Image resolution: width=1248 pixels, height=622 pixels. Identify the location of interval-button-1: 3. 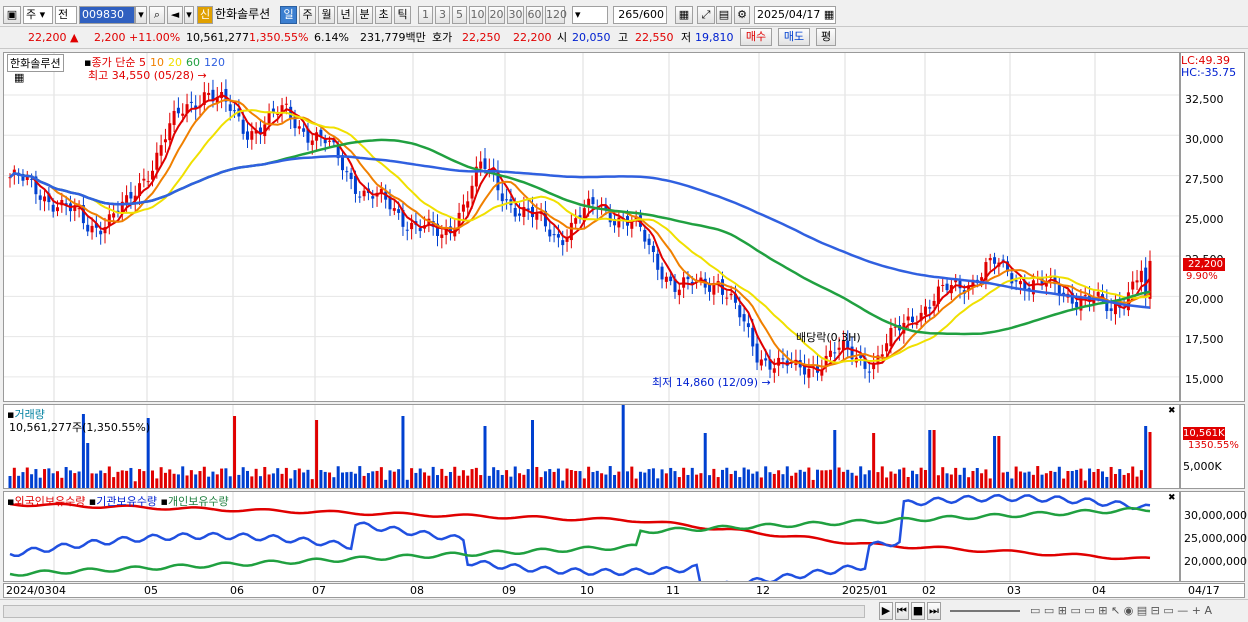
(442, 15).